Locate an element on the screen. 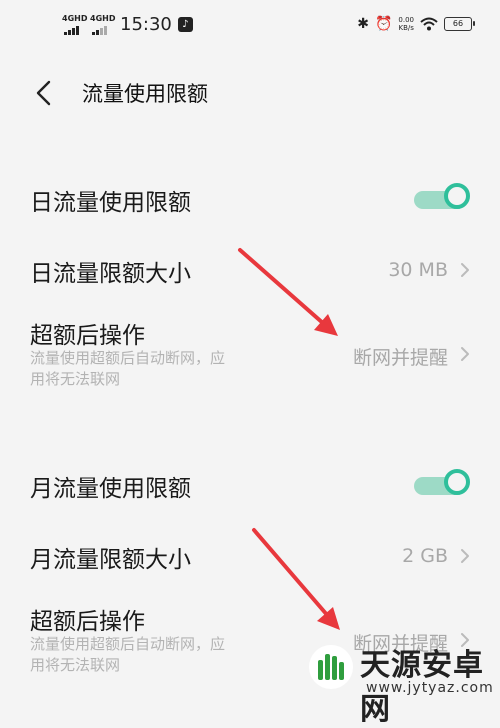 This screenshot has width=500, height=728. daily-action-row: 超额后操作 流量使用超额后自动断网，应用将无法联网 断网并提醒 is located at coordinates (250, 359).